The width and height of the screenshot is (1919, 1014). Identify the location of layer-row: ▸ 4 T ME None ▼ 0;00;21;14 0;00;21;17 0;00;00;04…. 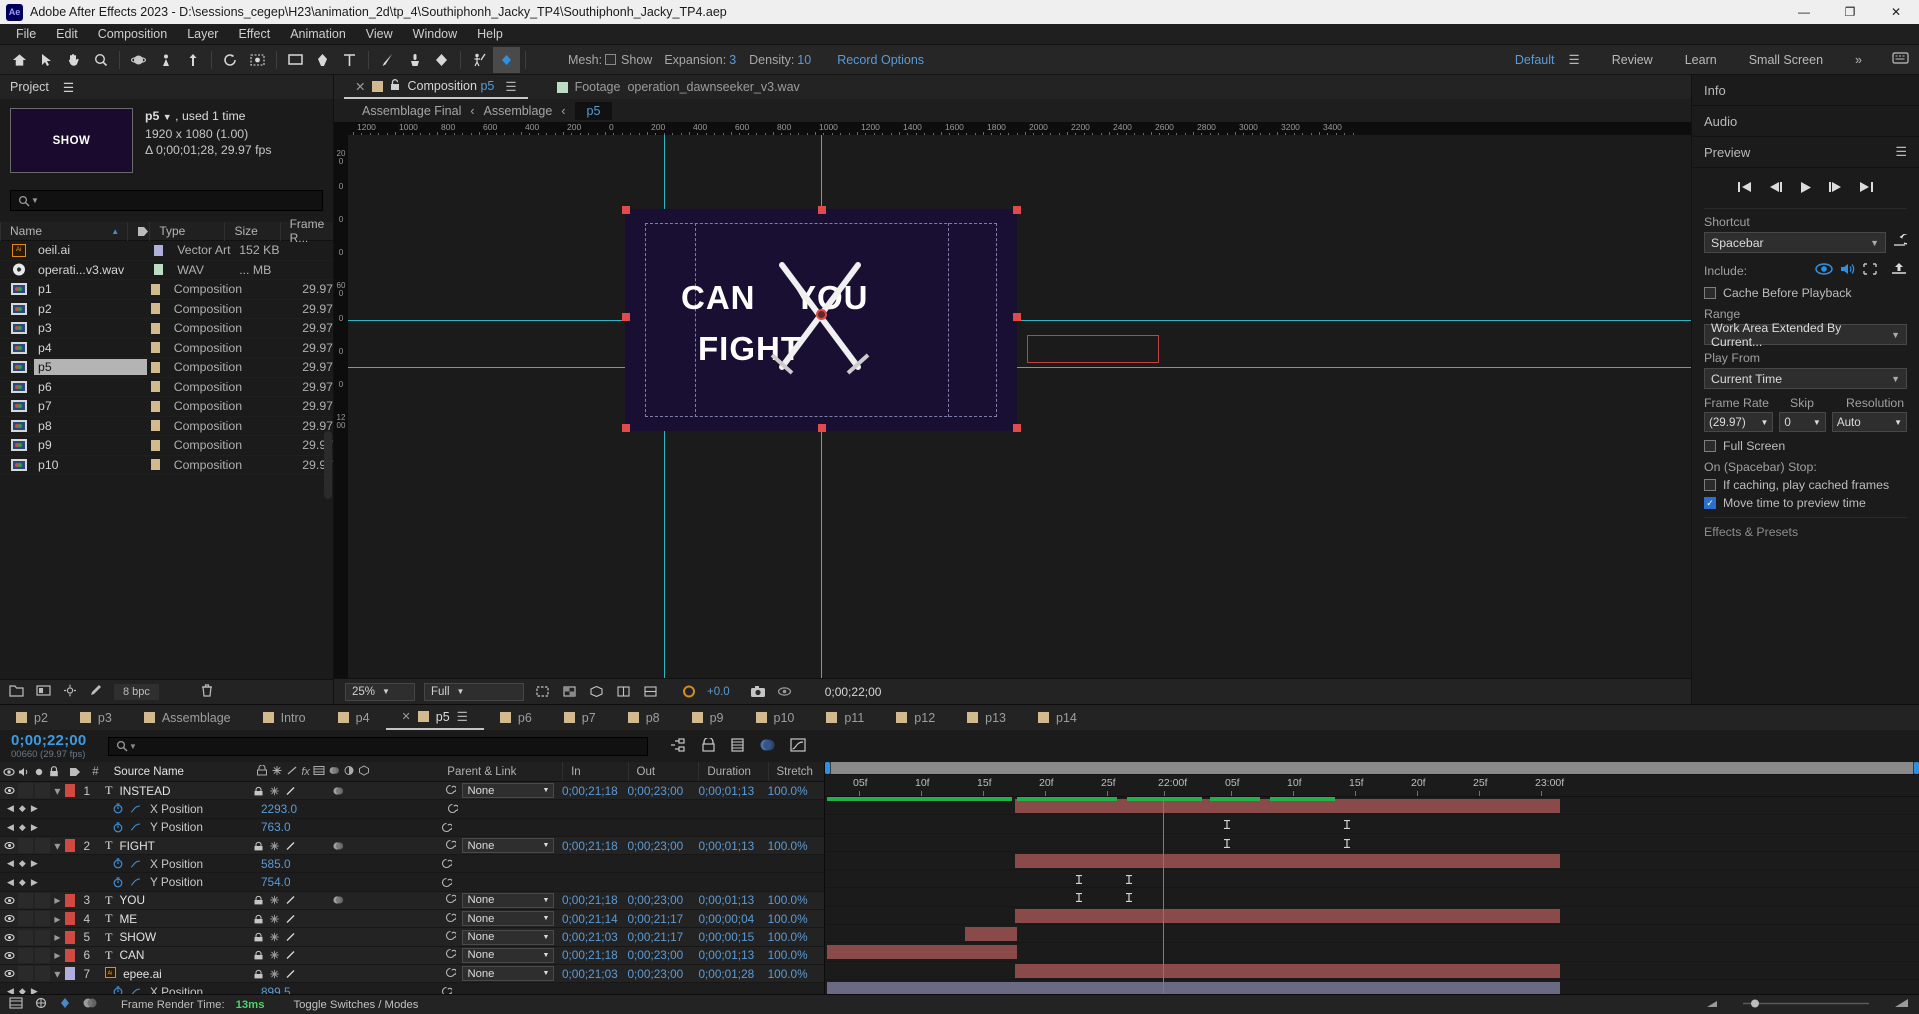
(412, 919).